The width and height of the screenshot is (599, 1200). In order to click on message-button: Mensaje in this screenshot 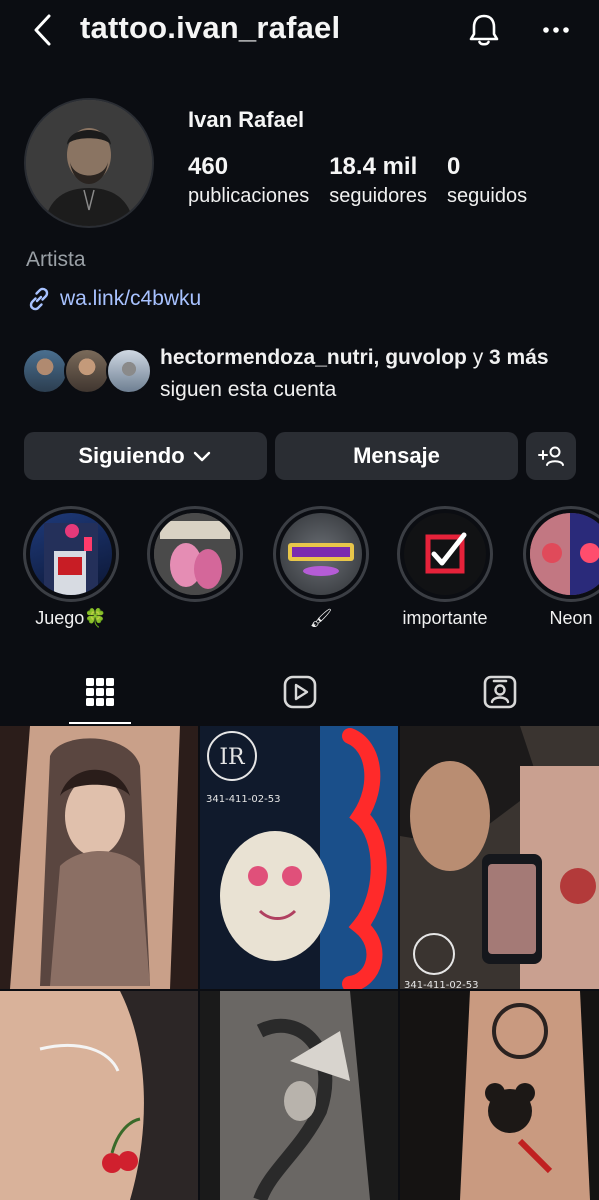, I will do `click(396, 456)`.